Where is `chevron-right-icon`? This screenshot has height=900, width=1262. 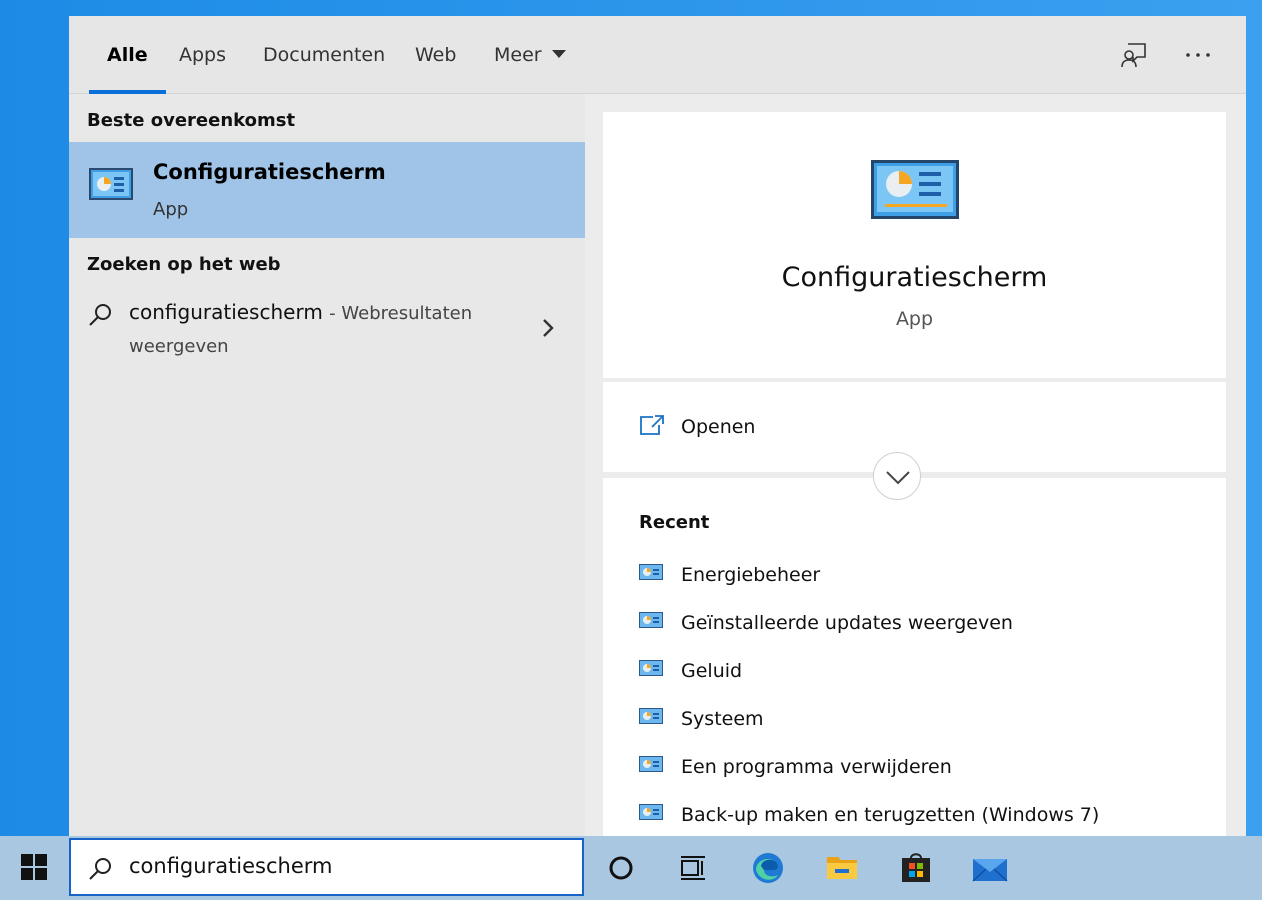
chevron-right-icon is located at coordinates (548, 328).